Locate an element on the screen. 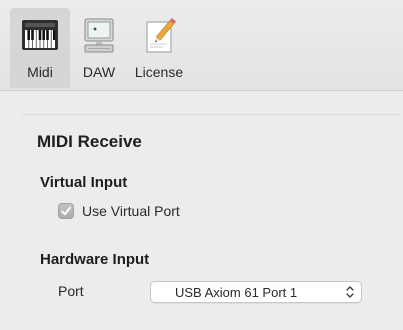 Image resolution: width=403 pixels, height=330 pixels. hardware-input-heading: Hardware Input is located at coordinates (95, 259).